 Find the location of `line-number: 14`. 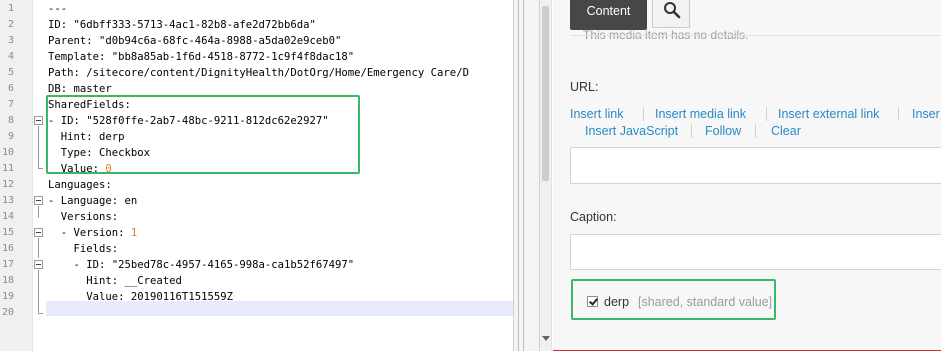

line-number: 14 is located at coordinates (7, 216).